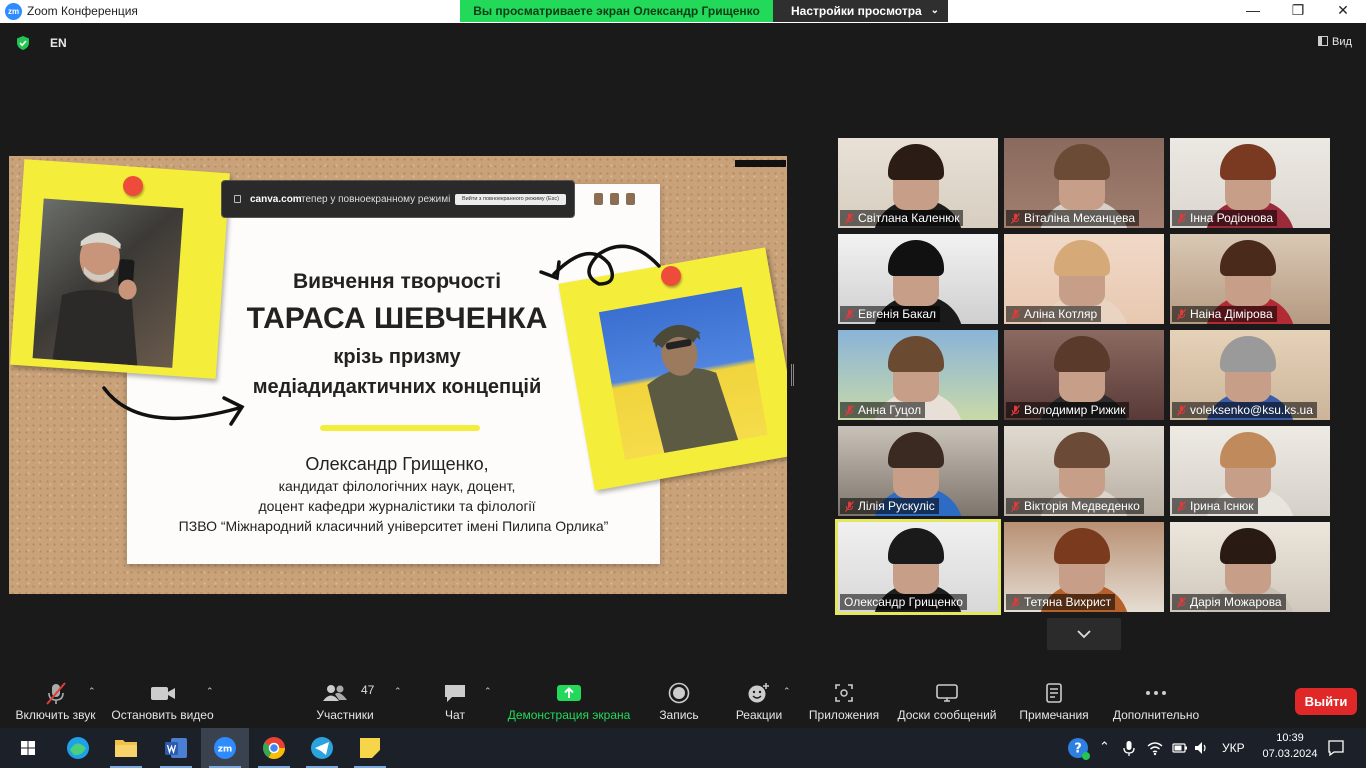  I want to click on tray-chevron-up-icon: ⌃, so click(1104, 747).